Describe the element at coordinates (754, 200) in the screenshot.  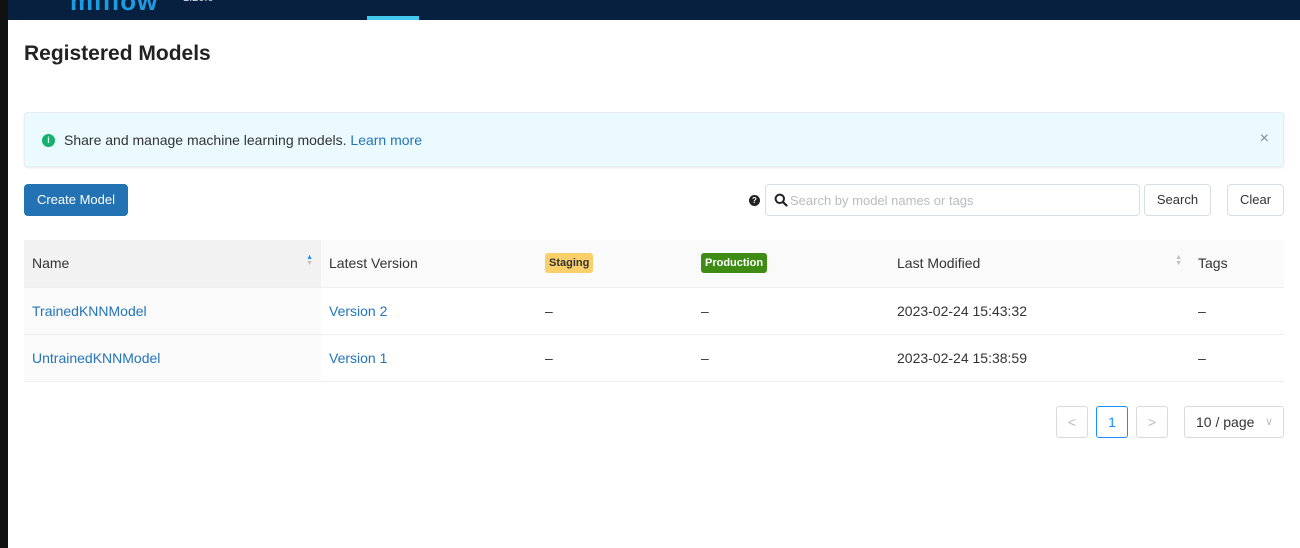
I see `help-icon: ?` at that location.